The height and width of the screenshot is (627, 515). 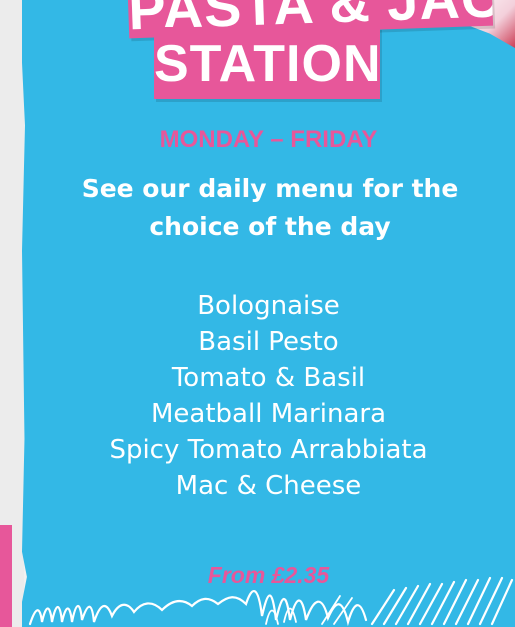 What do you see at coordinates (6, 576) in the screenshot?
I see `pink-edge-strip` at bounding box center [6, 576].